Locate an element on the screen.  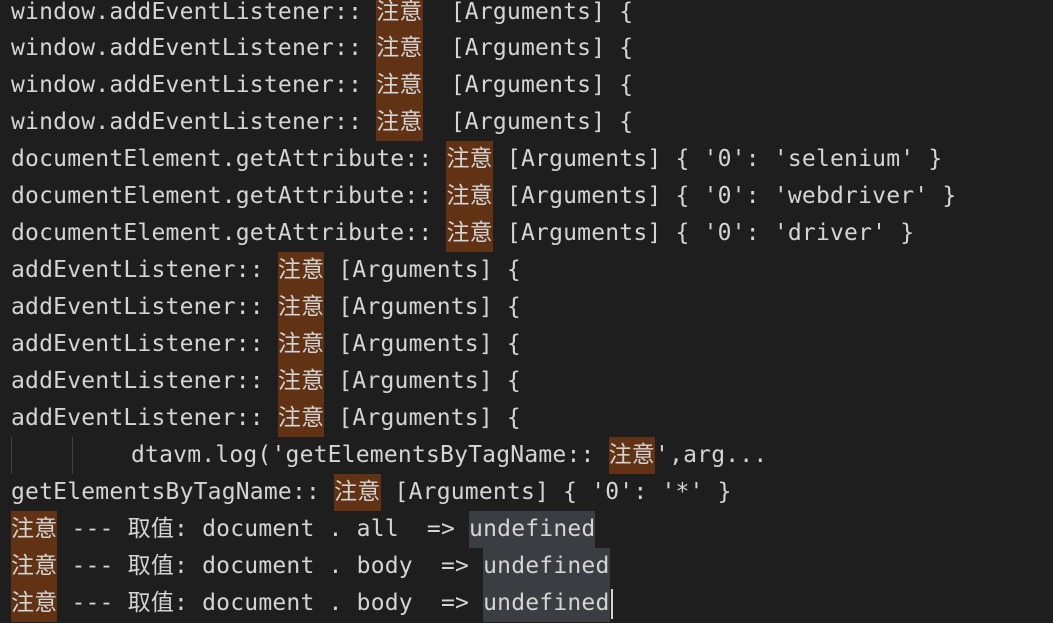
value-line: 注意 --- 取值: document . all => undefined is located at coordinates (526, 529).